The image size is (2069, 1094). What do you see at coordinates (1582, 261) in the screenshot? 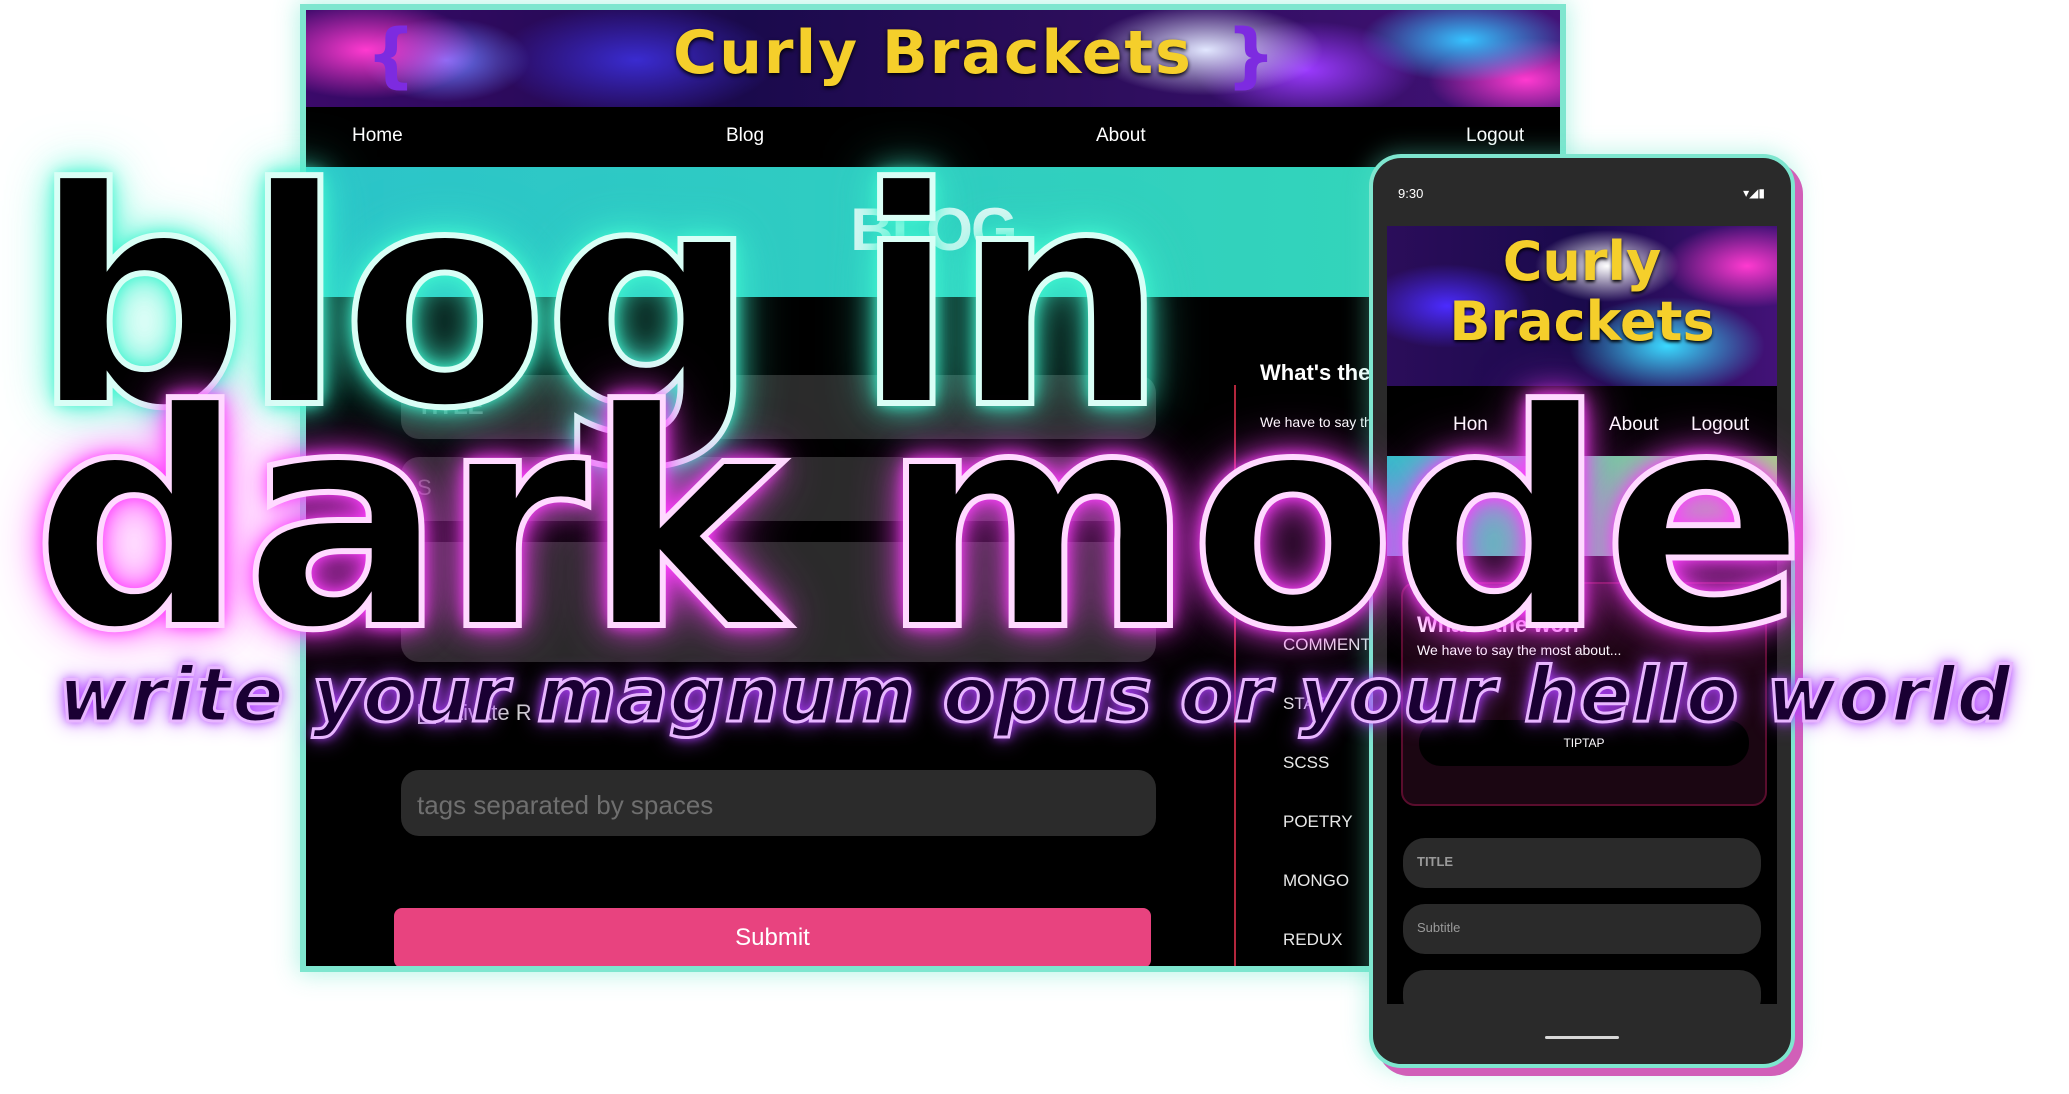
I see `phone-title-line1: Curly` at bounding box center [1582, 261].